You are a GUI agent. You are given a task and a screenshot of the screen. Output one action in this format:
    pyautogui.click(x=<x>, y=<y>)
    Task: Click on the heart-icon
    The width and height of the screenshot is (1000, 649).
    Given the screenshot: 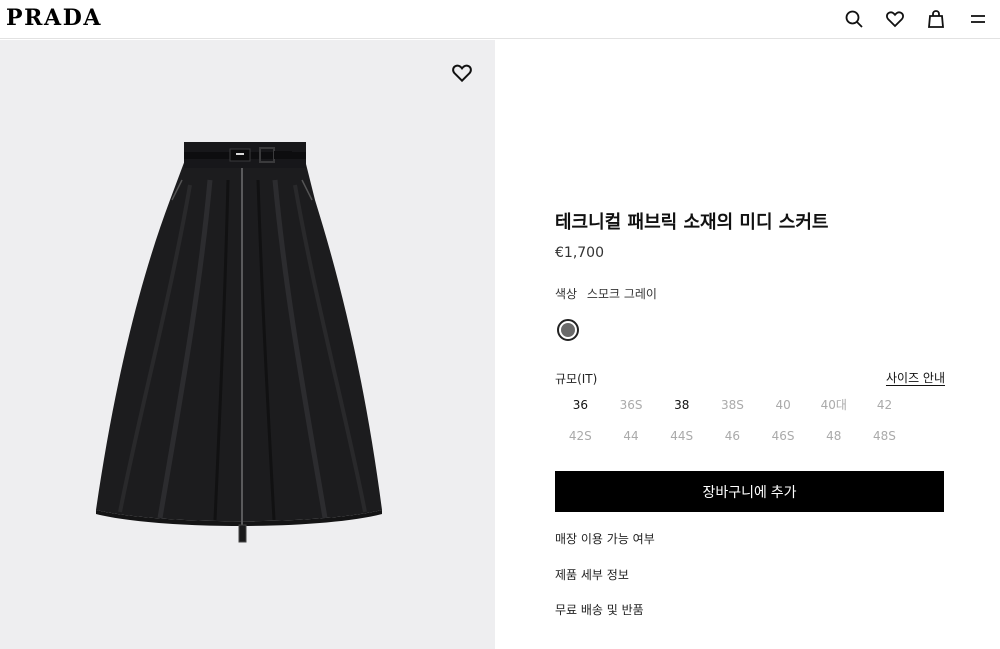 What is the action you would take?
    pyautogui.click(x=895, y=19)
    